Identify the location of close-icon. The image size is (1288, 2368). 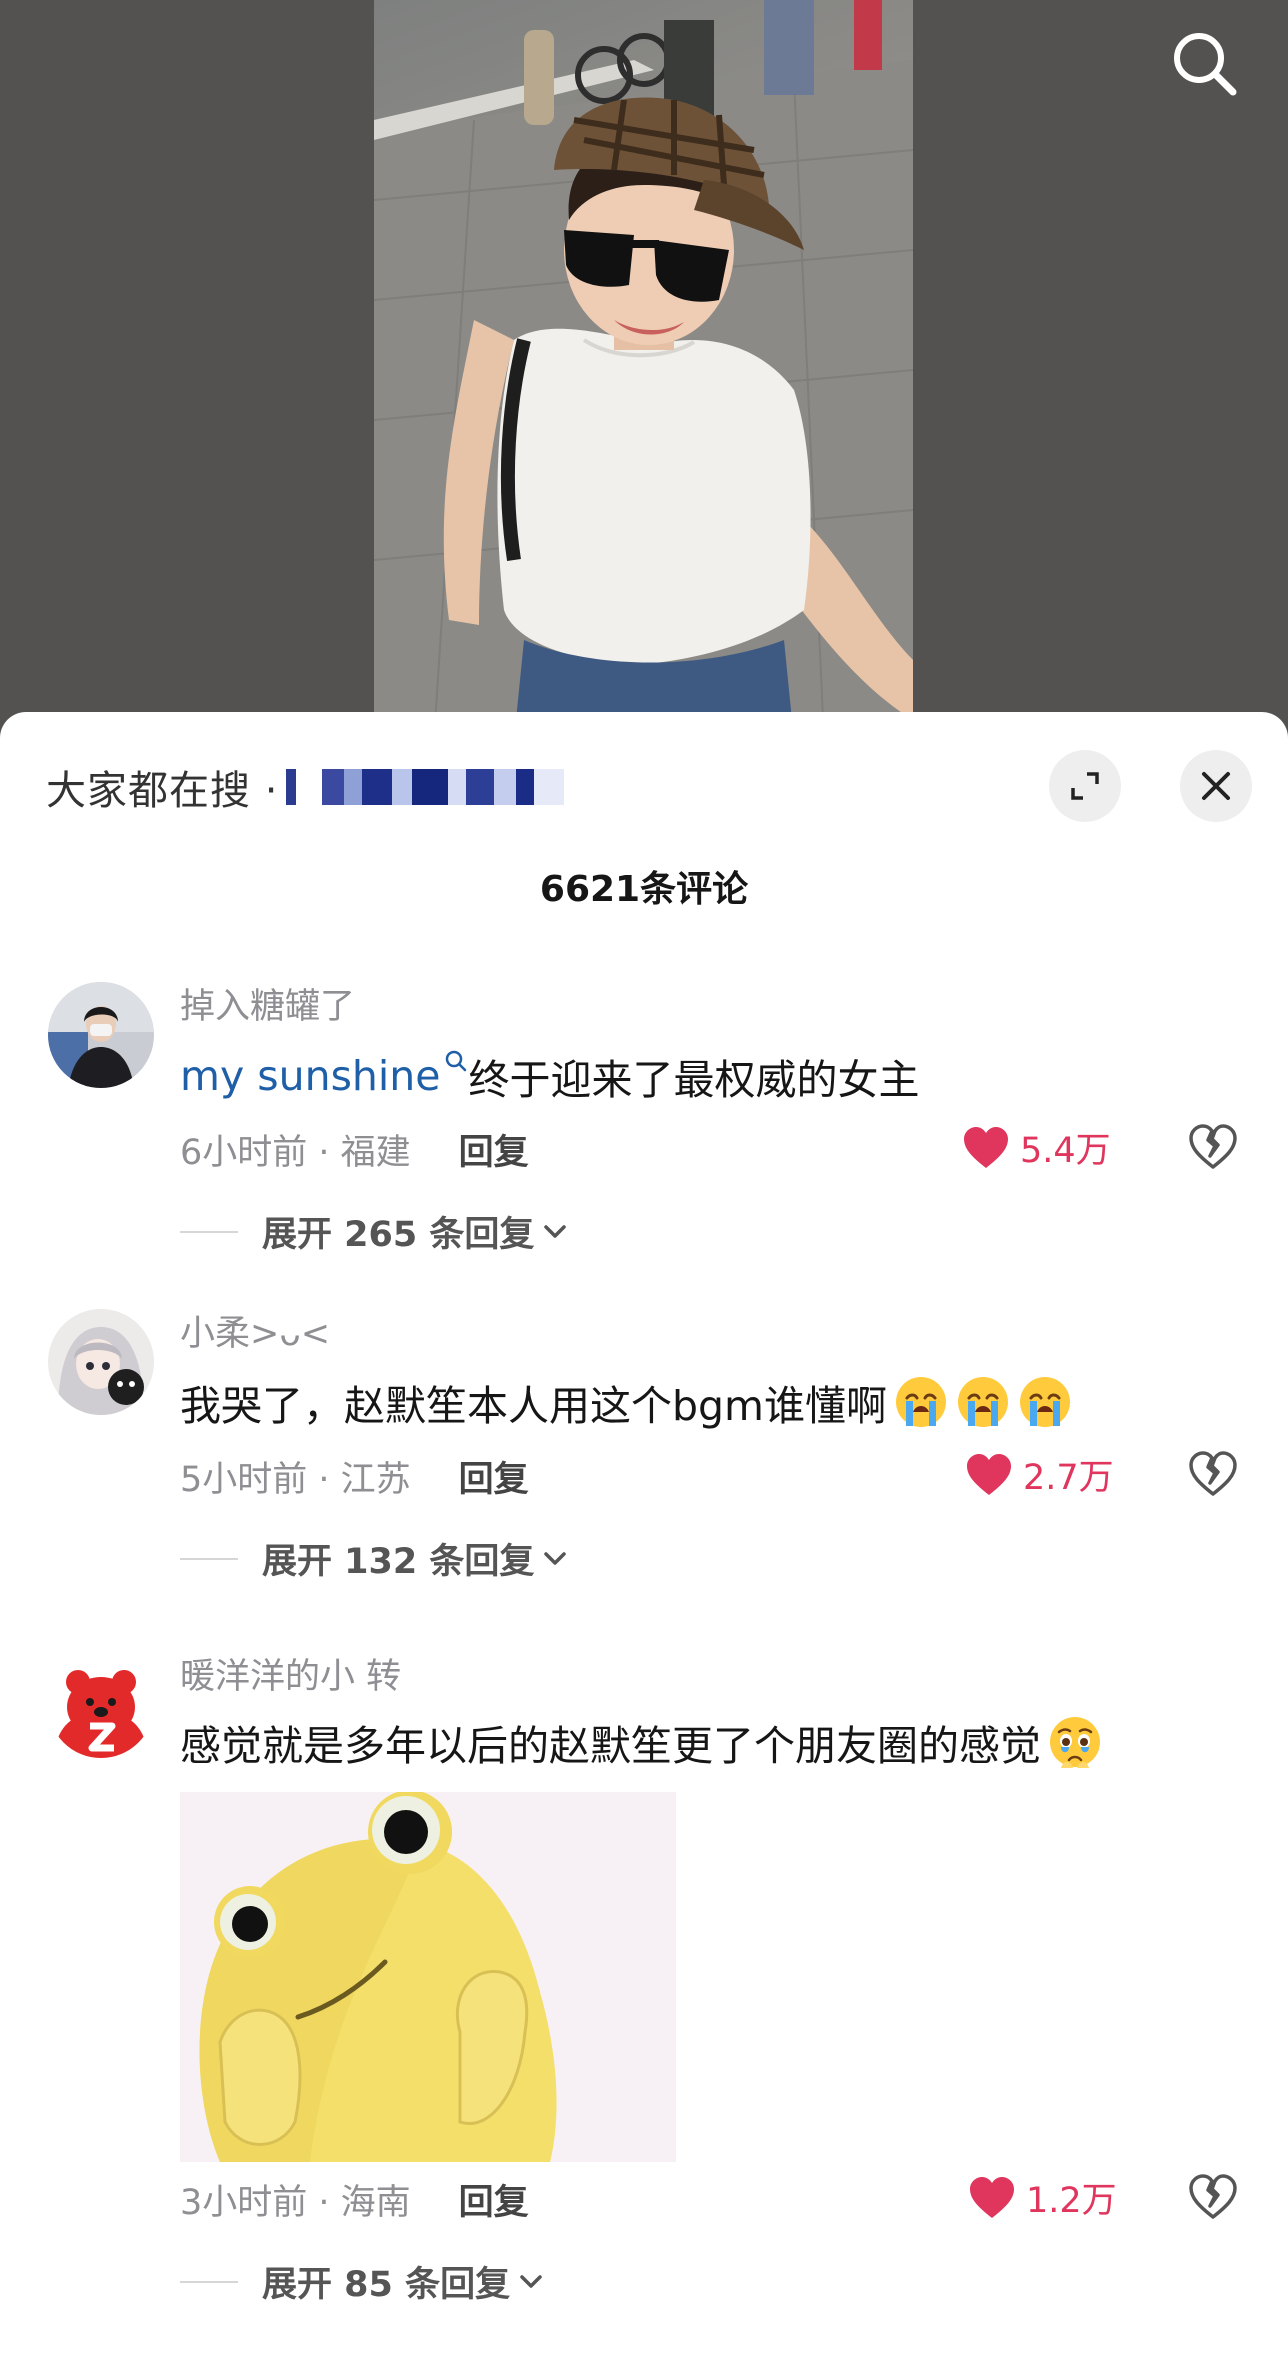
(1216, 786).